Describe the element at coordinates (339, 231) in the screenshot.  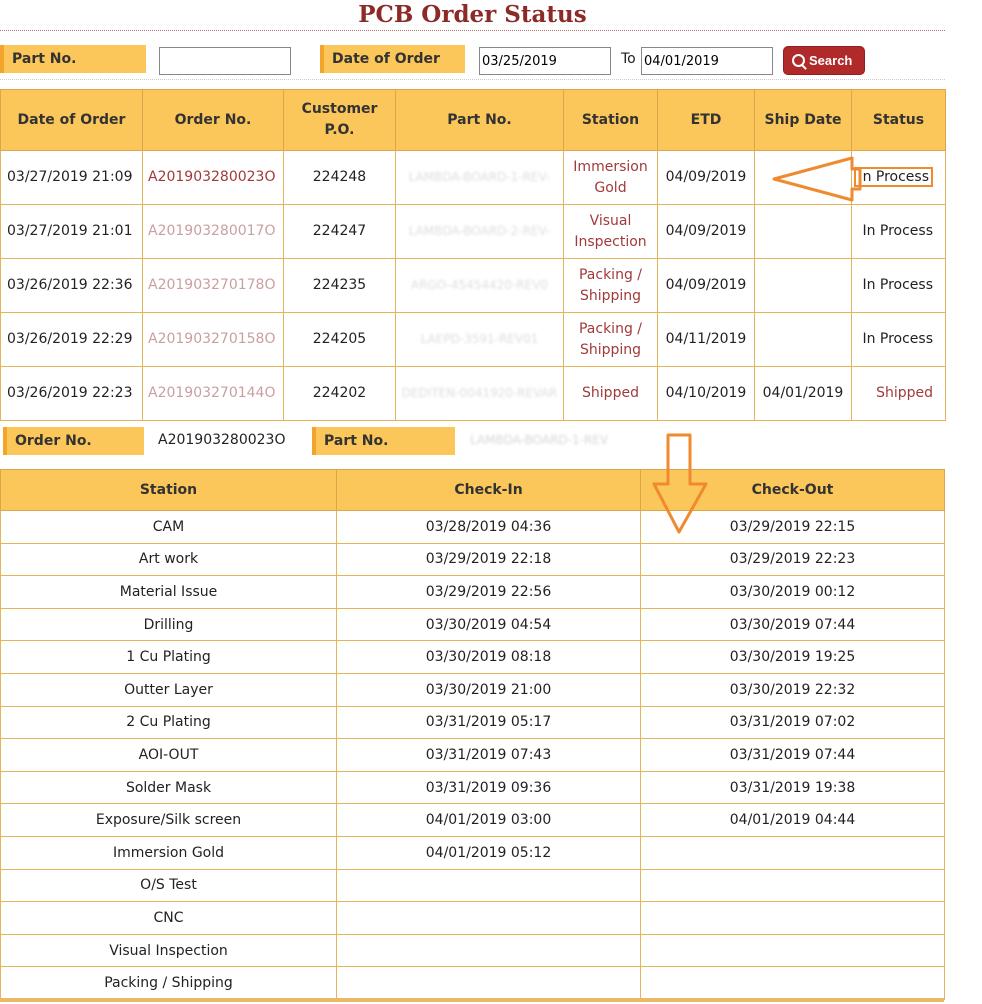
I see `customer-po: 224247` at that location.